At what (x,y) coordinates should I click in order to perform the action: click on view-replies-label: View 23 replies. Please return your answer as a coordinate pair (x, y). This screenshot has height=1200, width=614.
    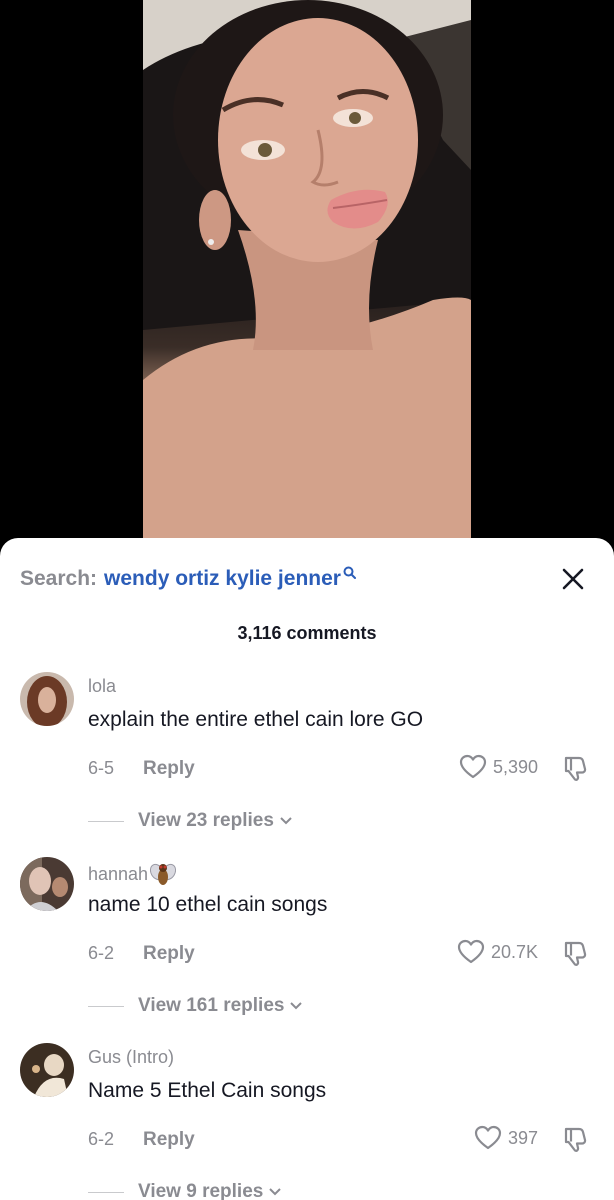
    Looking at the image, I should click on (206, 821).